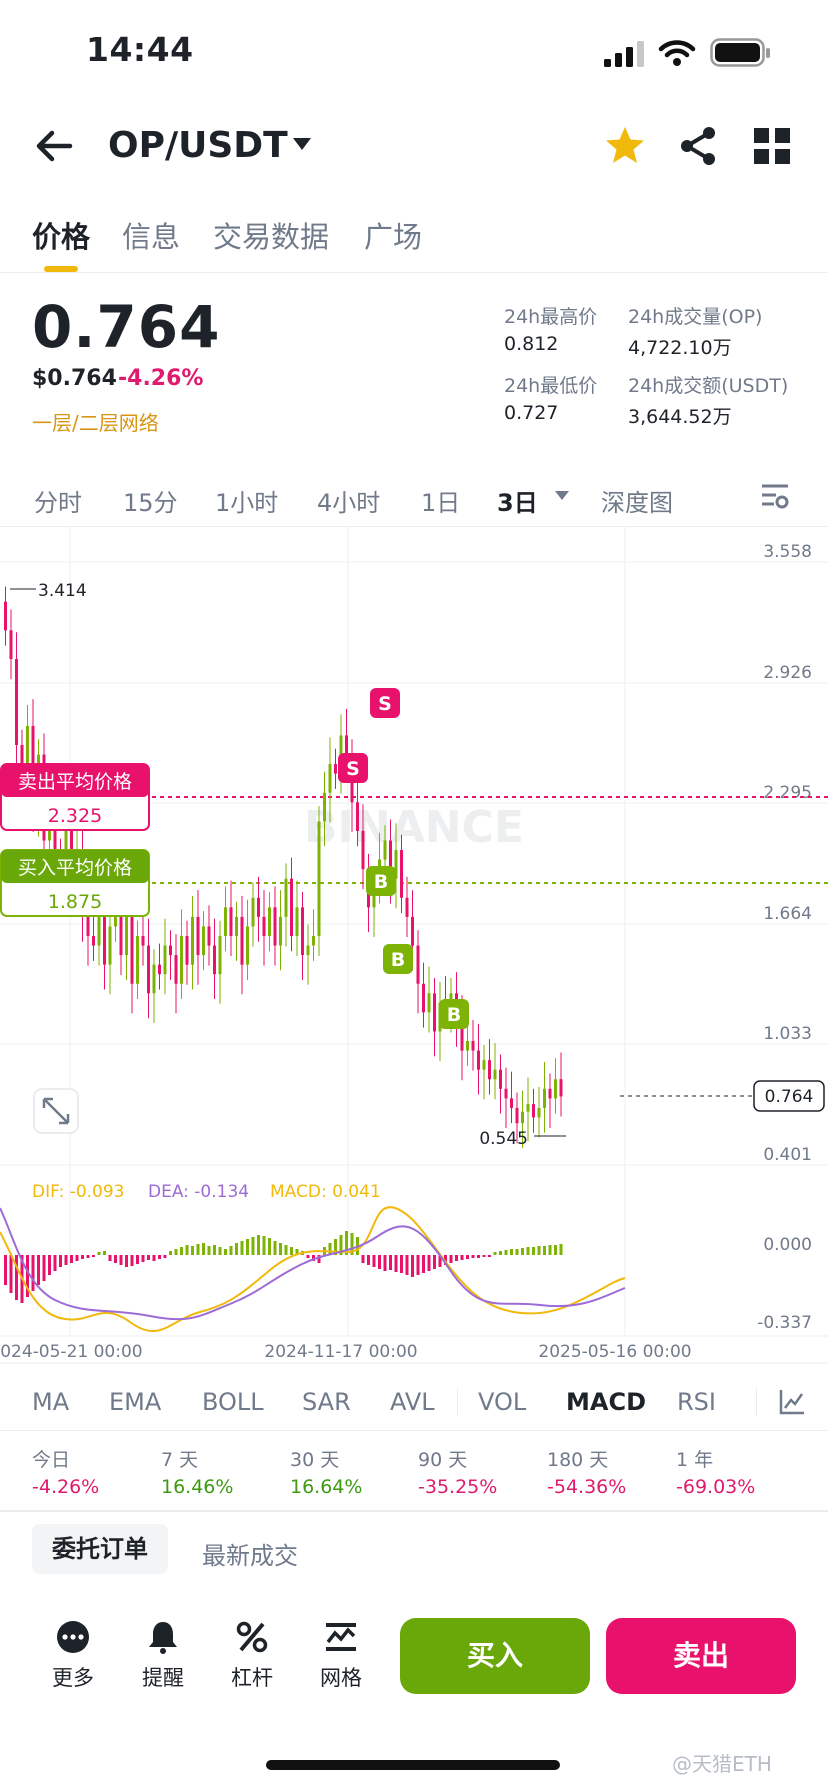 The height and width of the screenshot is (1792, 828). What do you see at coordinates (135, 1402) in the screenshot?
I see `indicator-ema: EMA` at bounding box center [135, 1402].